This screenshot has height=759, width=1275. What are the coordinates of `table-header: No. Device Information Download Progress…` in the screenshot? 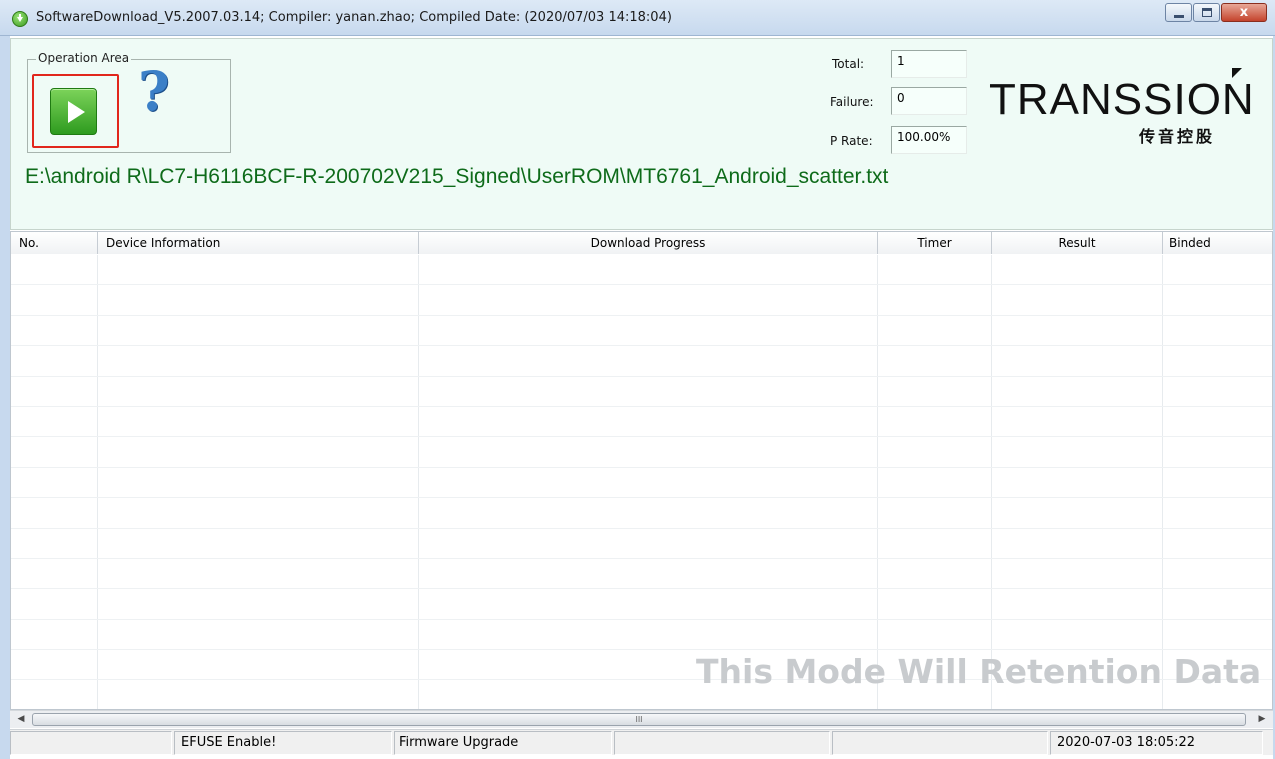 It's located at (641, 243).